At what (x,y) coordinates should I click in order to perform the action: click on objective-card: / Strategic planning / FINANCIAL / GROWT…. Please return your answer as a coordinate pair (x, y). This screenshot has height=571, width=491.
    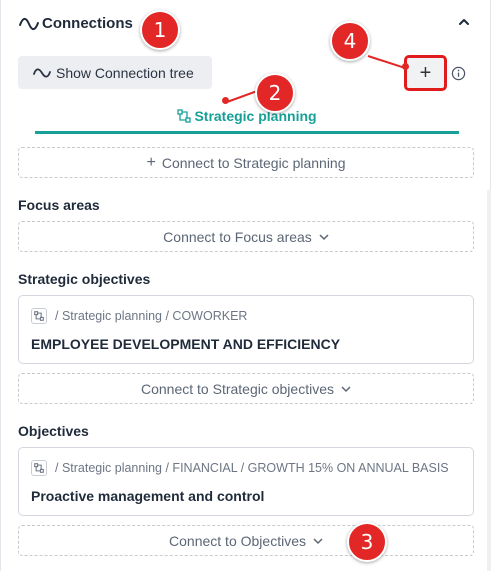
    Looking at the image, I should click on (246, 481).